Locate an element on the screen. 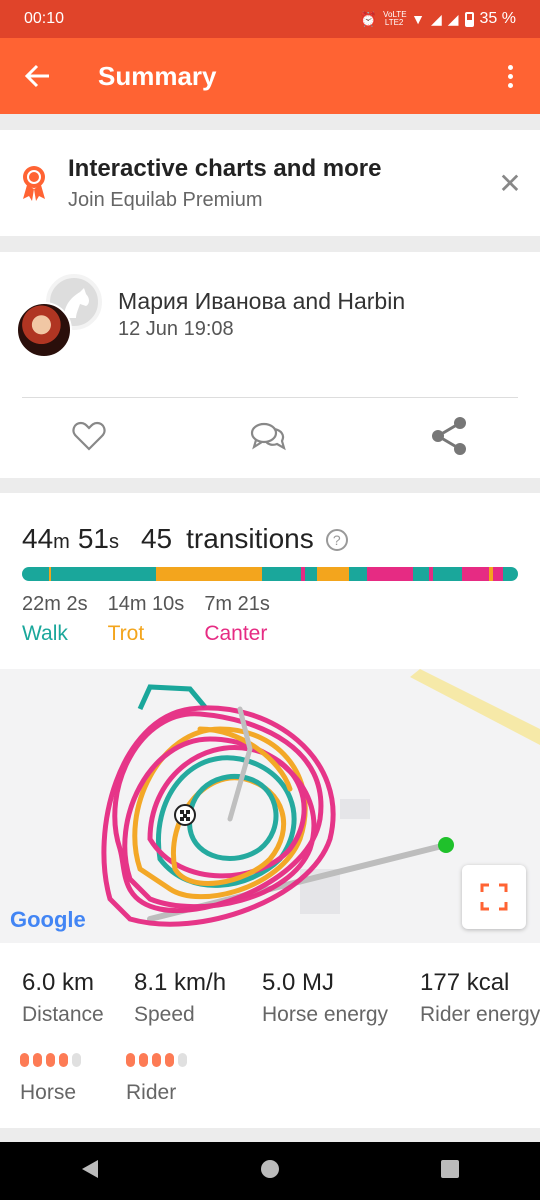  session-participants: Мария Иванова and Harbin is located at coordinates (262, 301).